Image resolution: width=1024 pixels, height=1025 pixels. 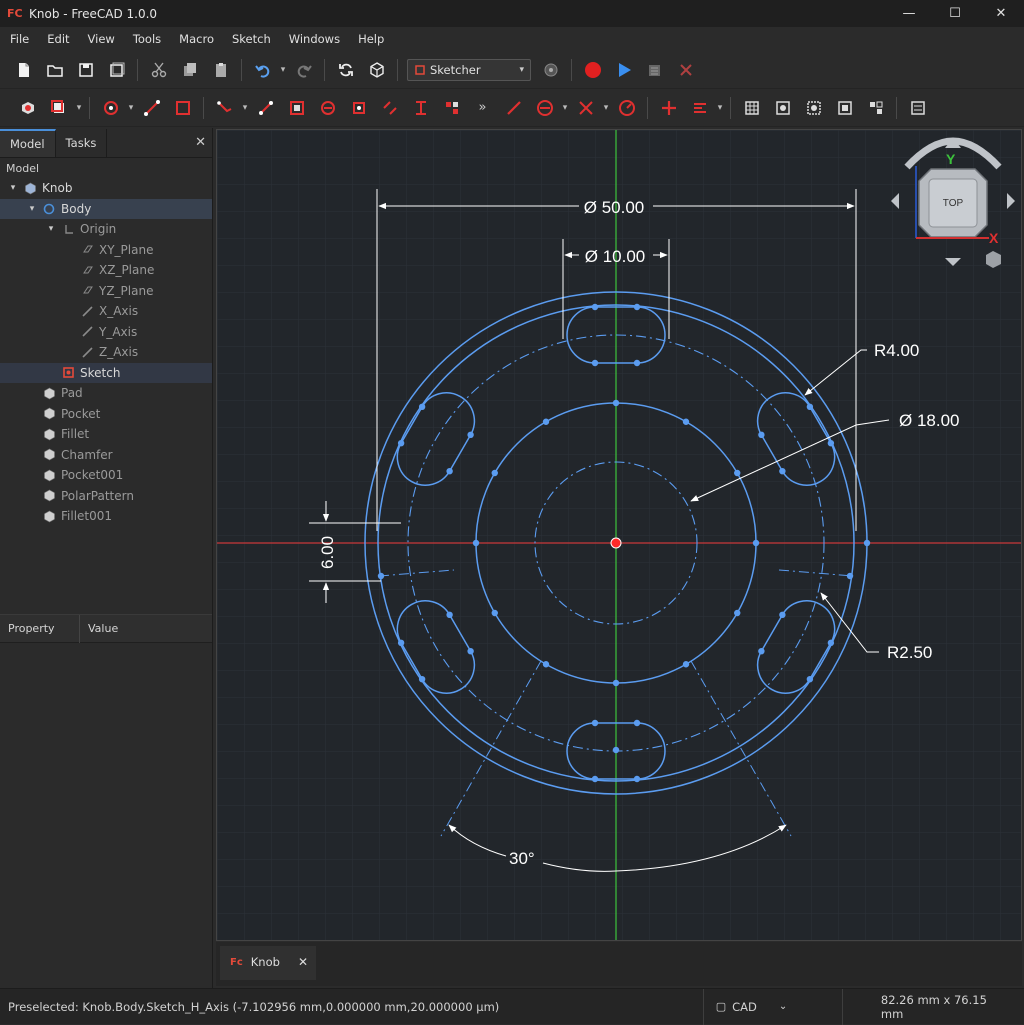 What do you see at coordinates (79, 108) in the screenshot?
I see `section-dropdown: ▾` at bounding box center [79, 108].